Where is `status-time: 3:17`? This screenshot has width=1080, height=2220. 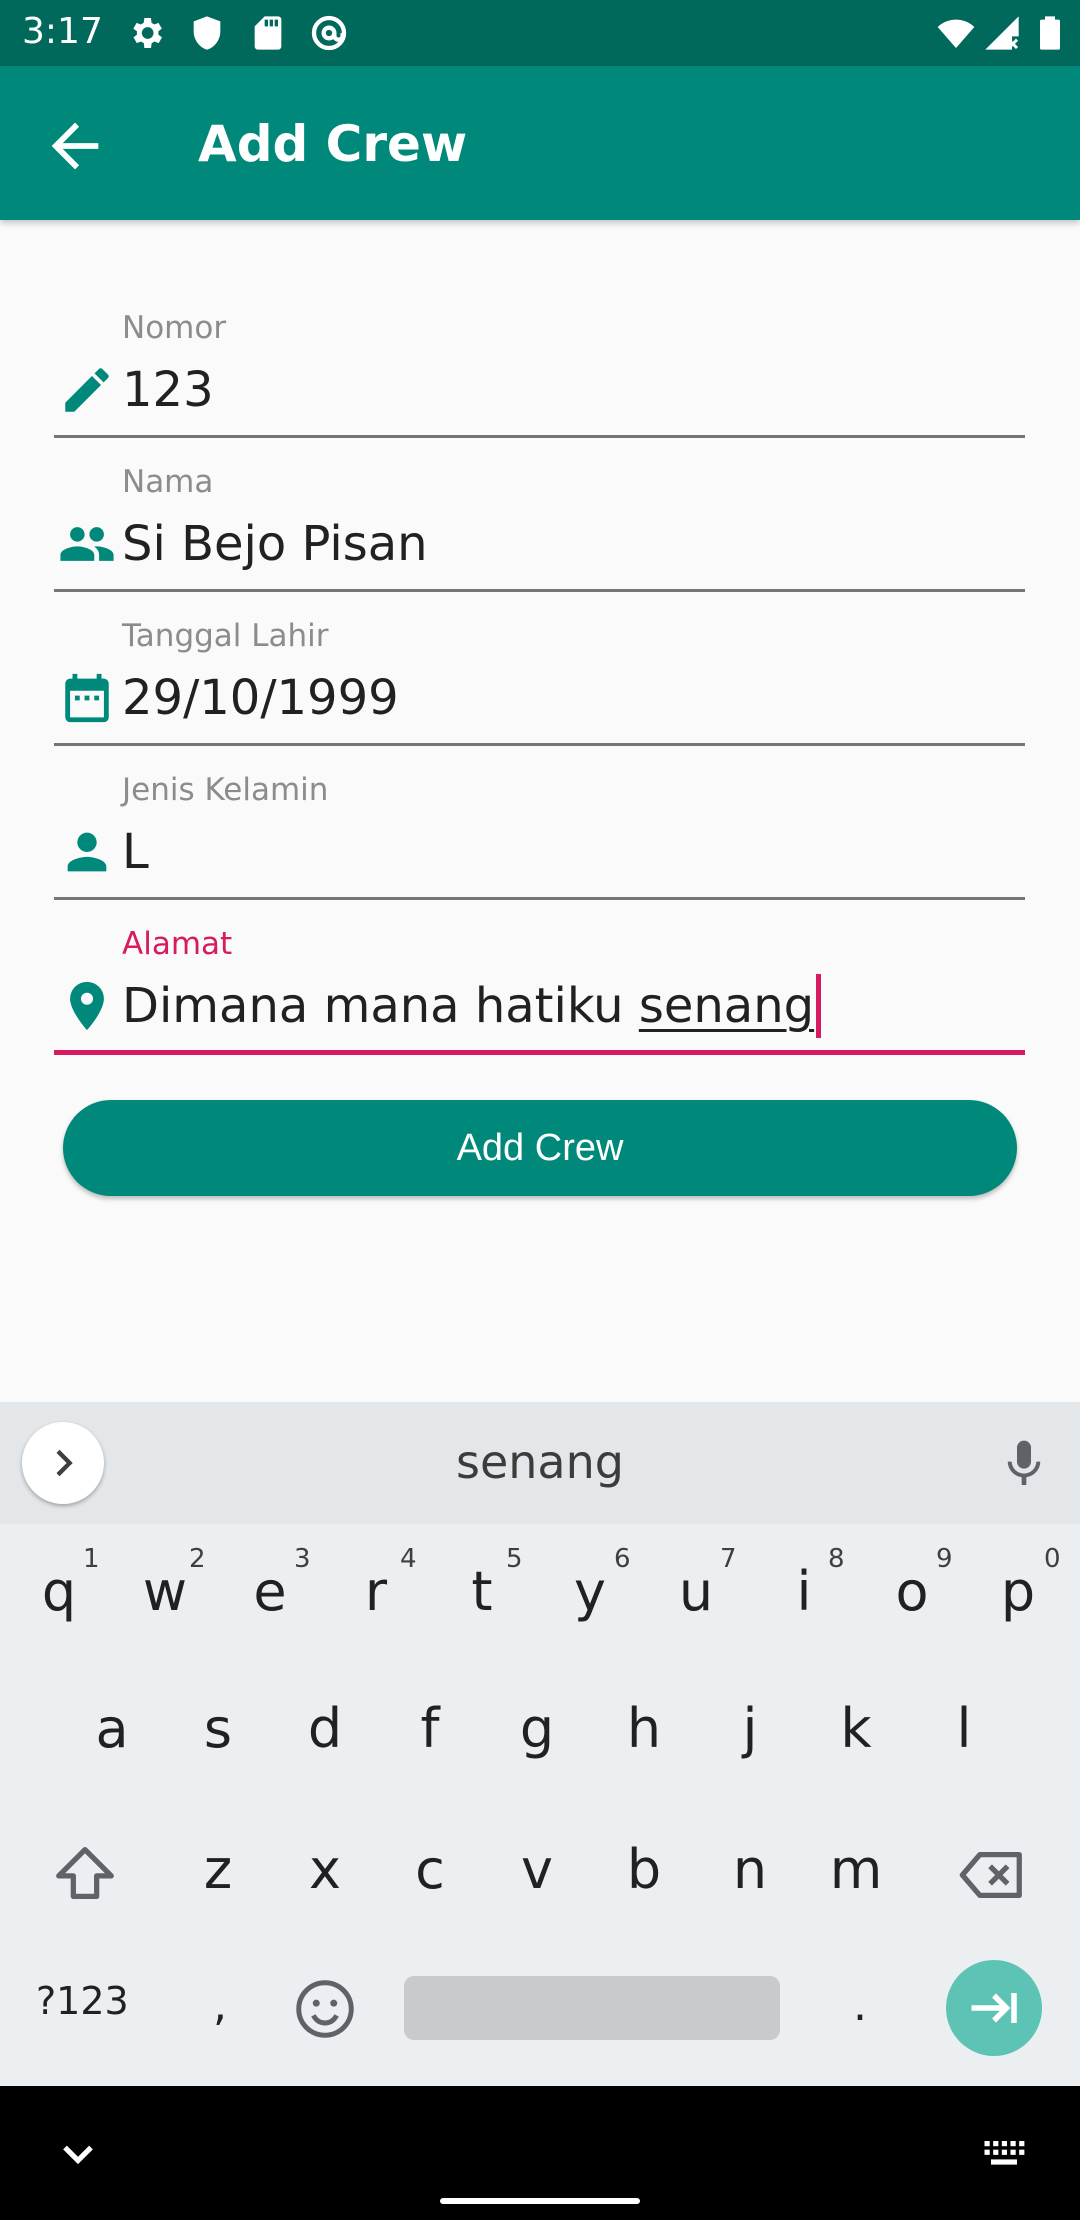
status-time: 3:17 is located at coordinates (62, 31).